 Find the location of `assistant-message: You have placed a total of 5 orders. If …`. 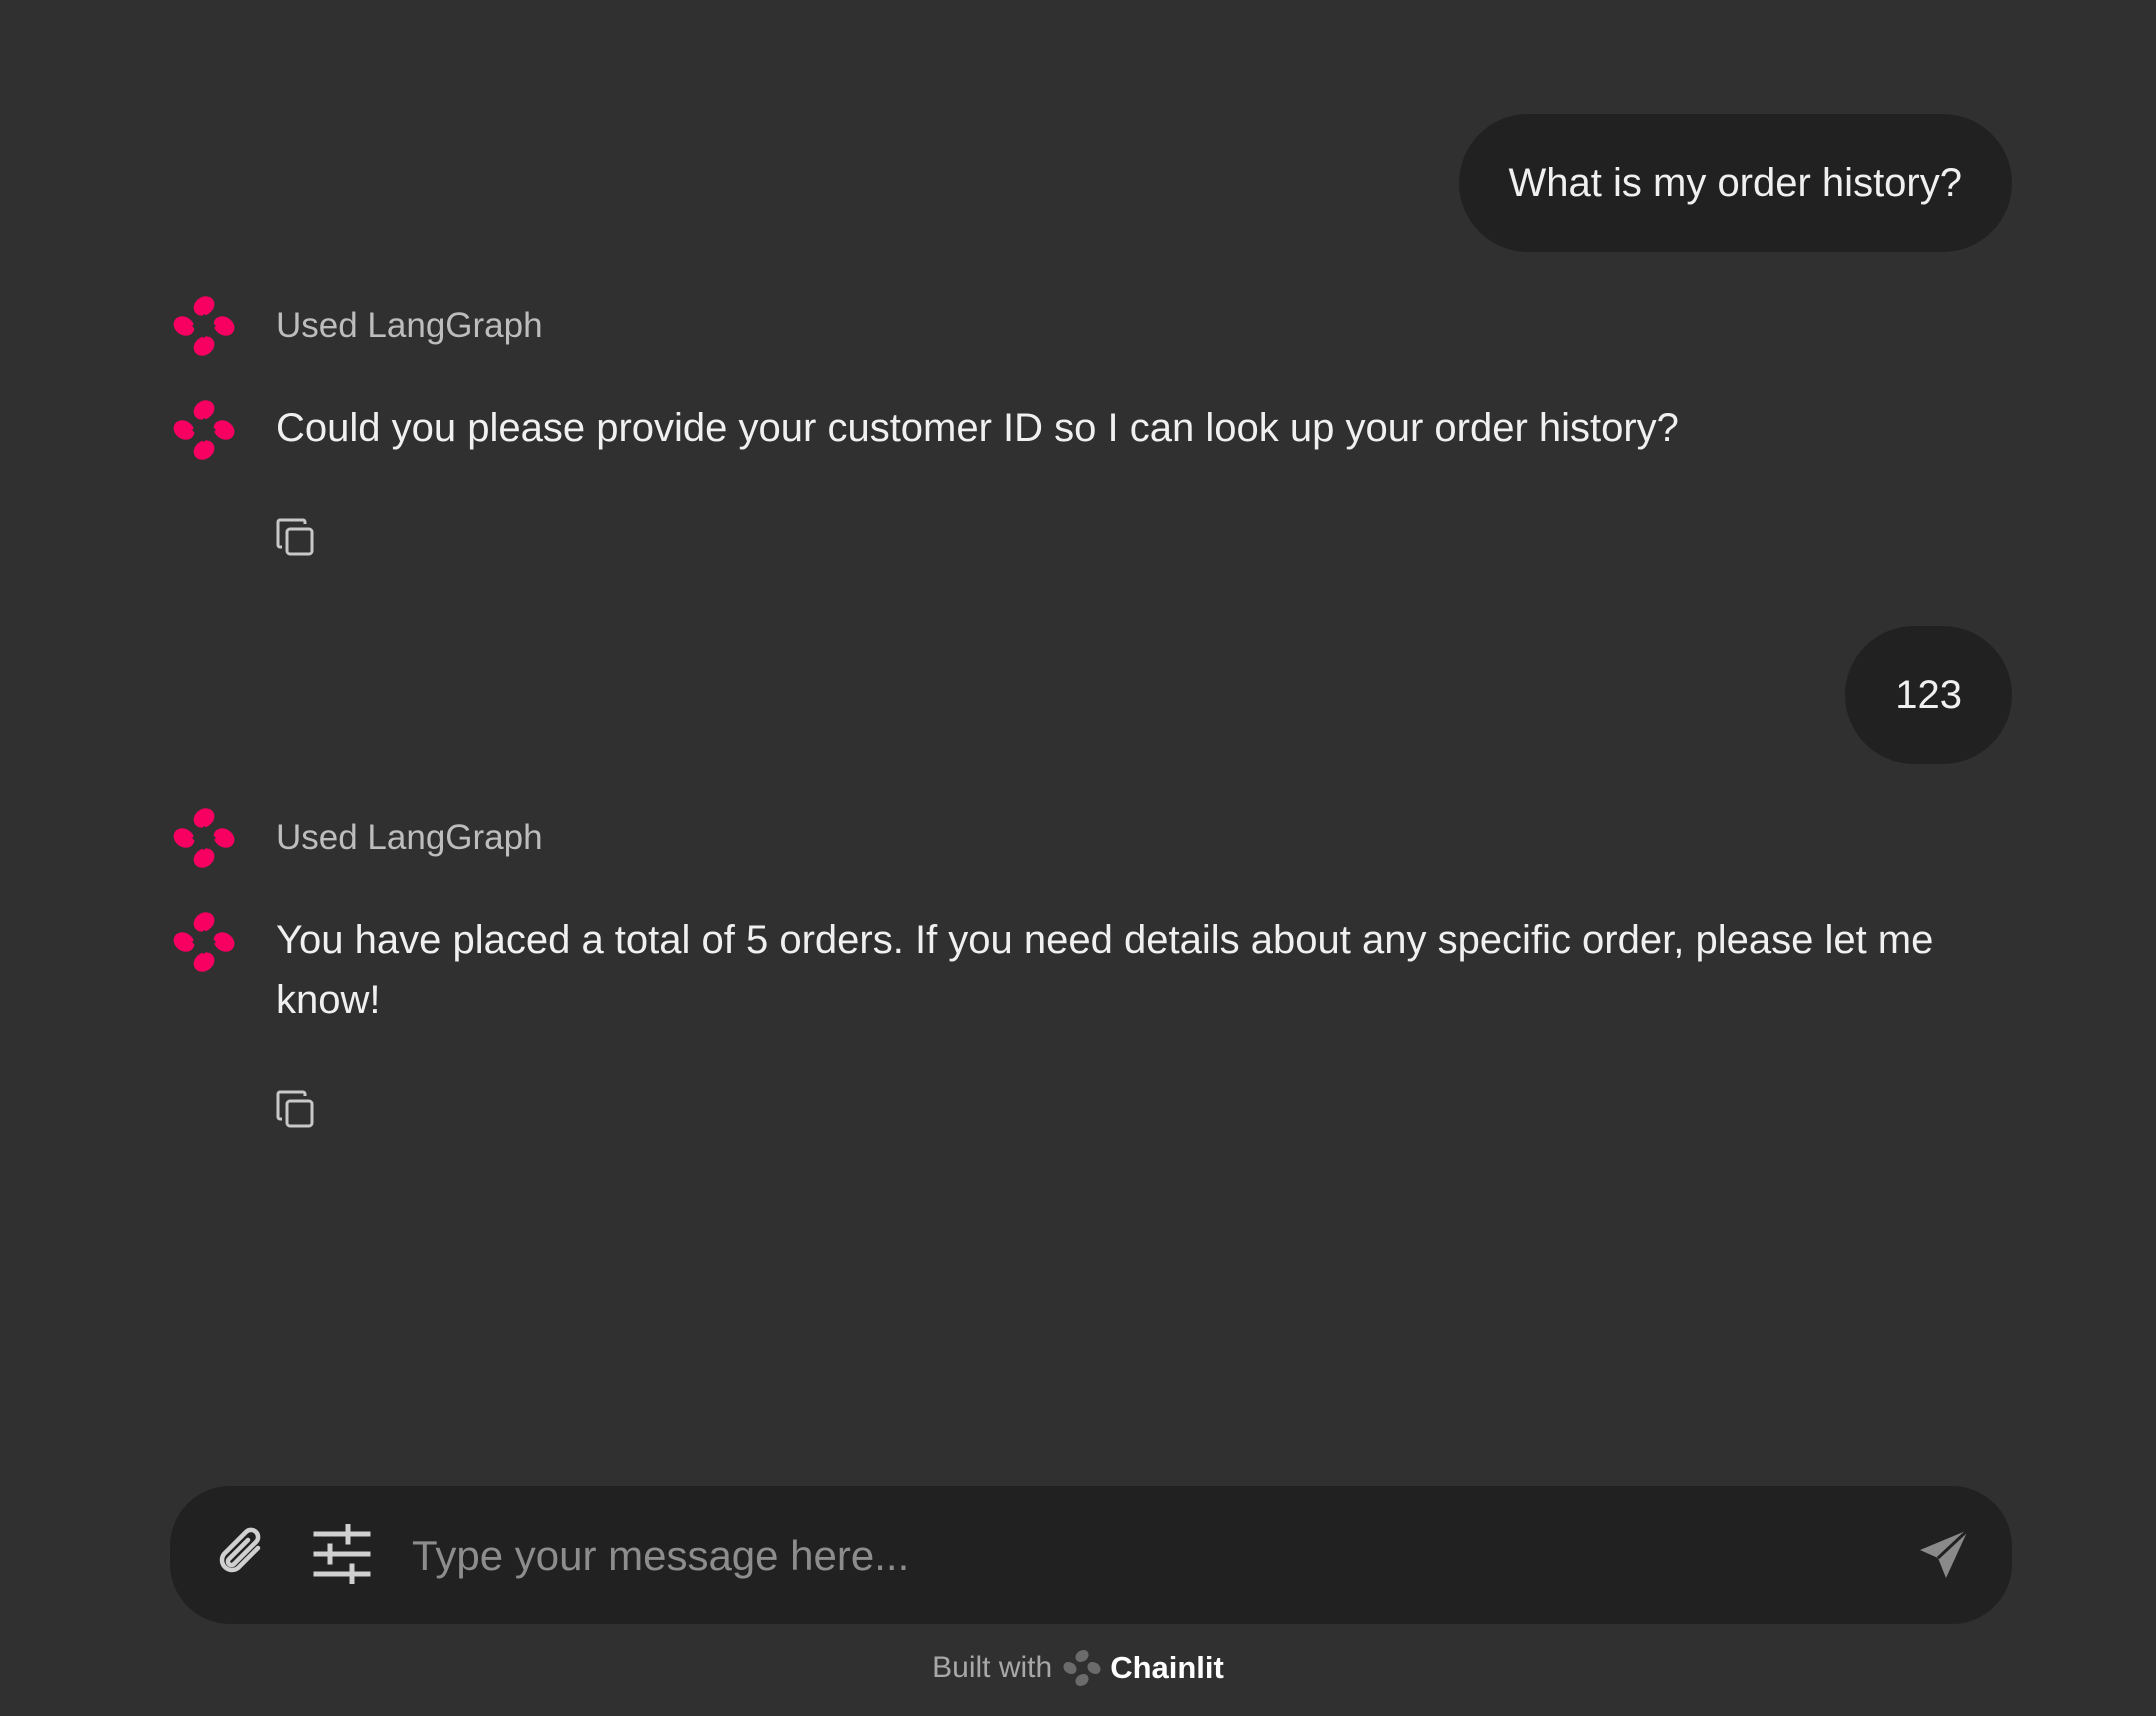

assistant-message: You have placed a total of 5 orders. If … is located at coordinates (1091, 969).